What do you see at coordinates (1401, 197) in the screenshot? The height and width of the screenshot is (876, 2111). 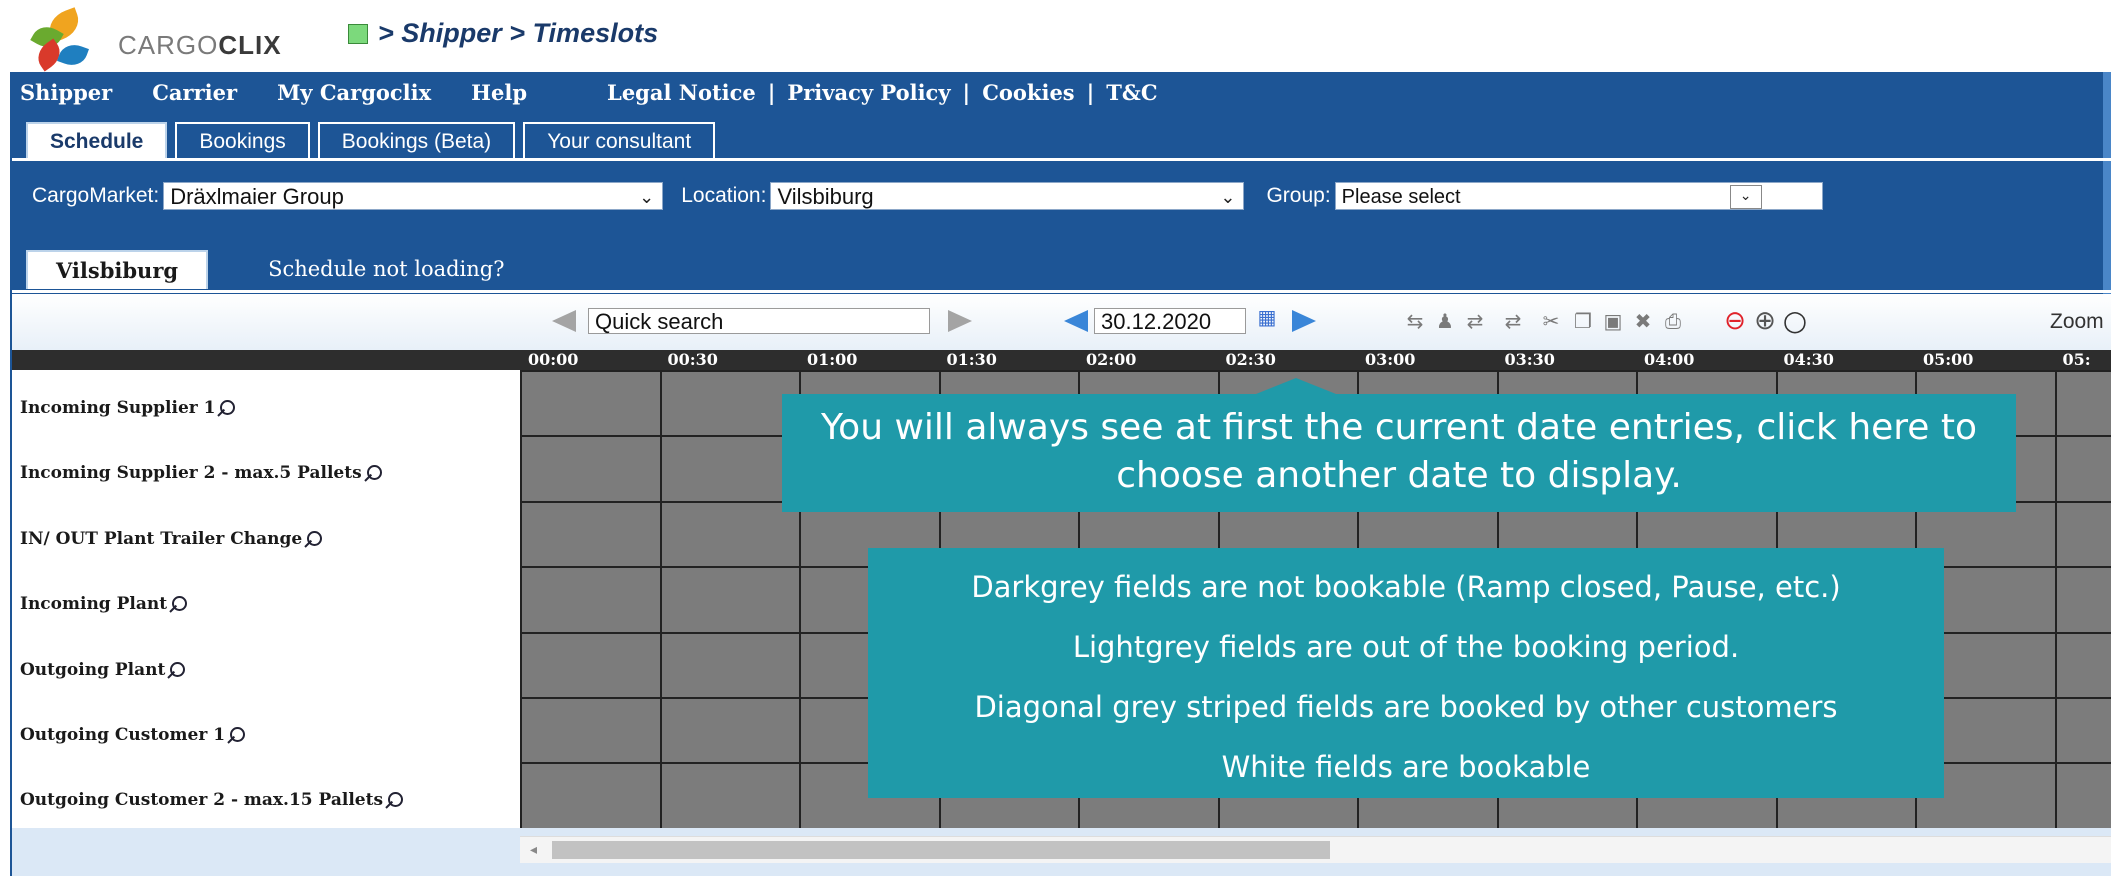 I see `group-value: Please select` at bounding box center [1401, 197].